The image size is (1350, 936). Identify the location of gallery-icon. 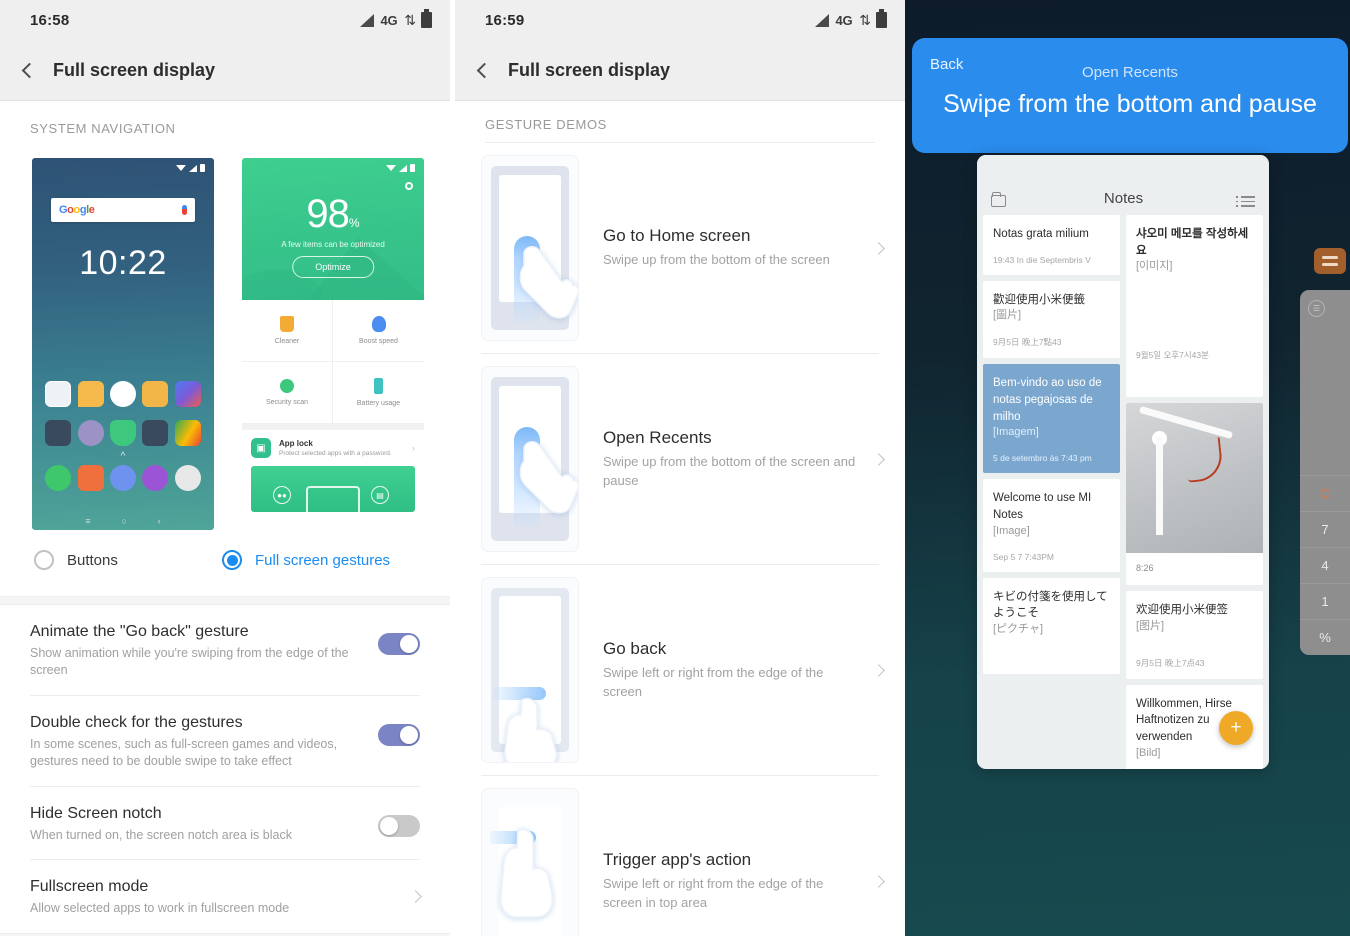
(58, 394).